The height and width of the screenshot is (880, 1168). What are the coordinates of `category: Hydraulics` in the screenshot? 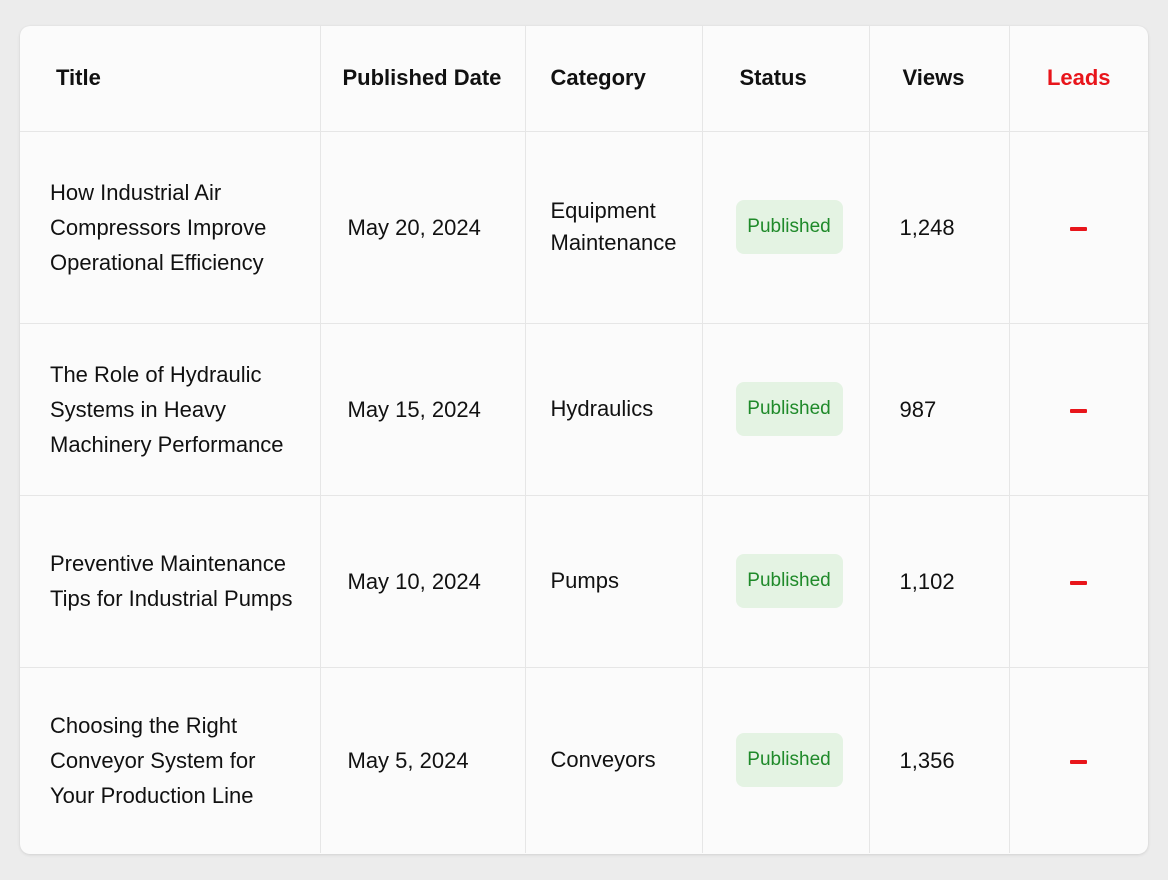 It's located at (614, 409).